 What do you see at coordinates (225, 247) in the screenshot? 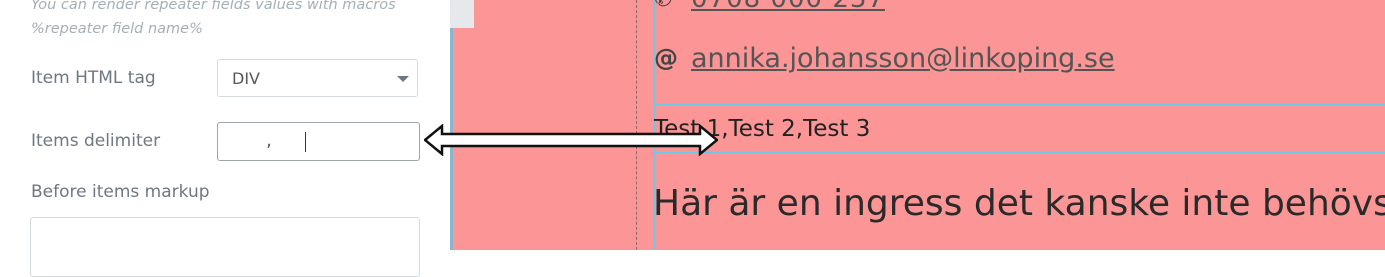
I see `before-items-markup-textarea` at bounding box center [225, 247].